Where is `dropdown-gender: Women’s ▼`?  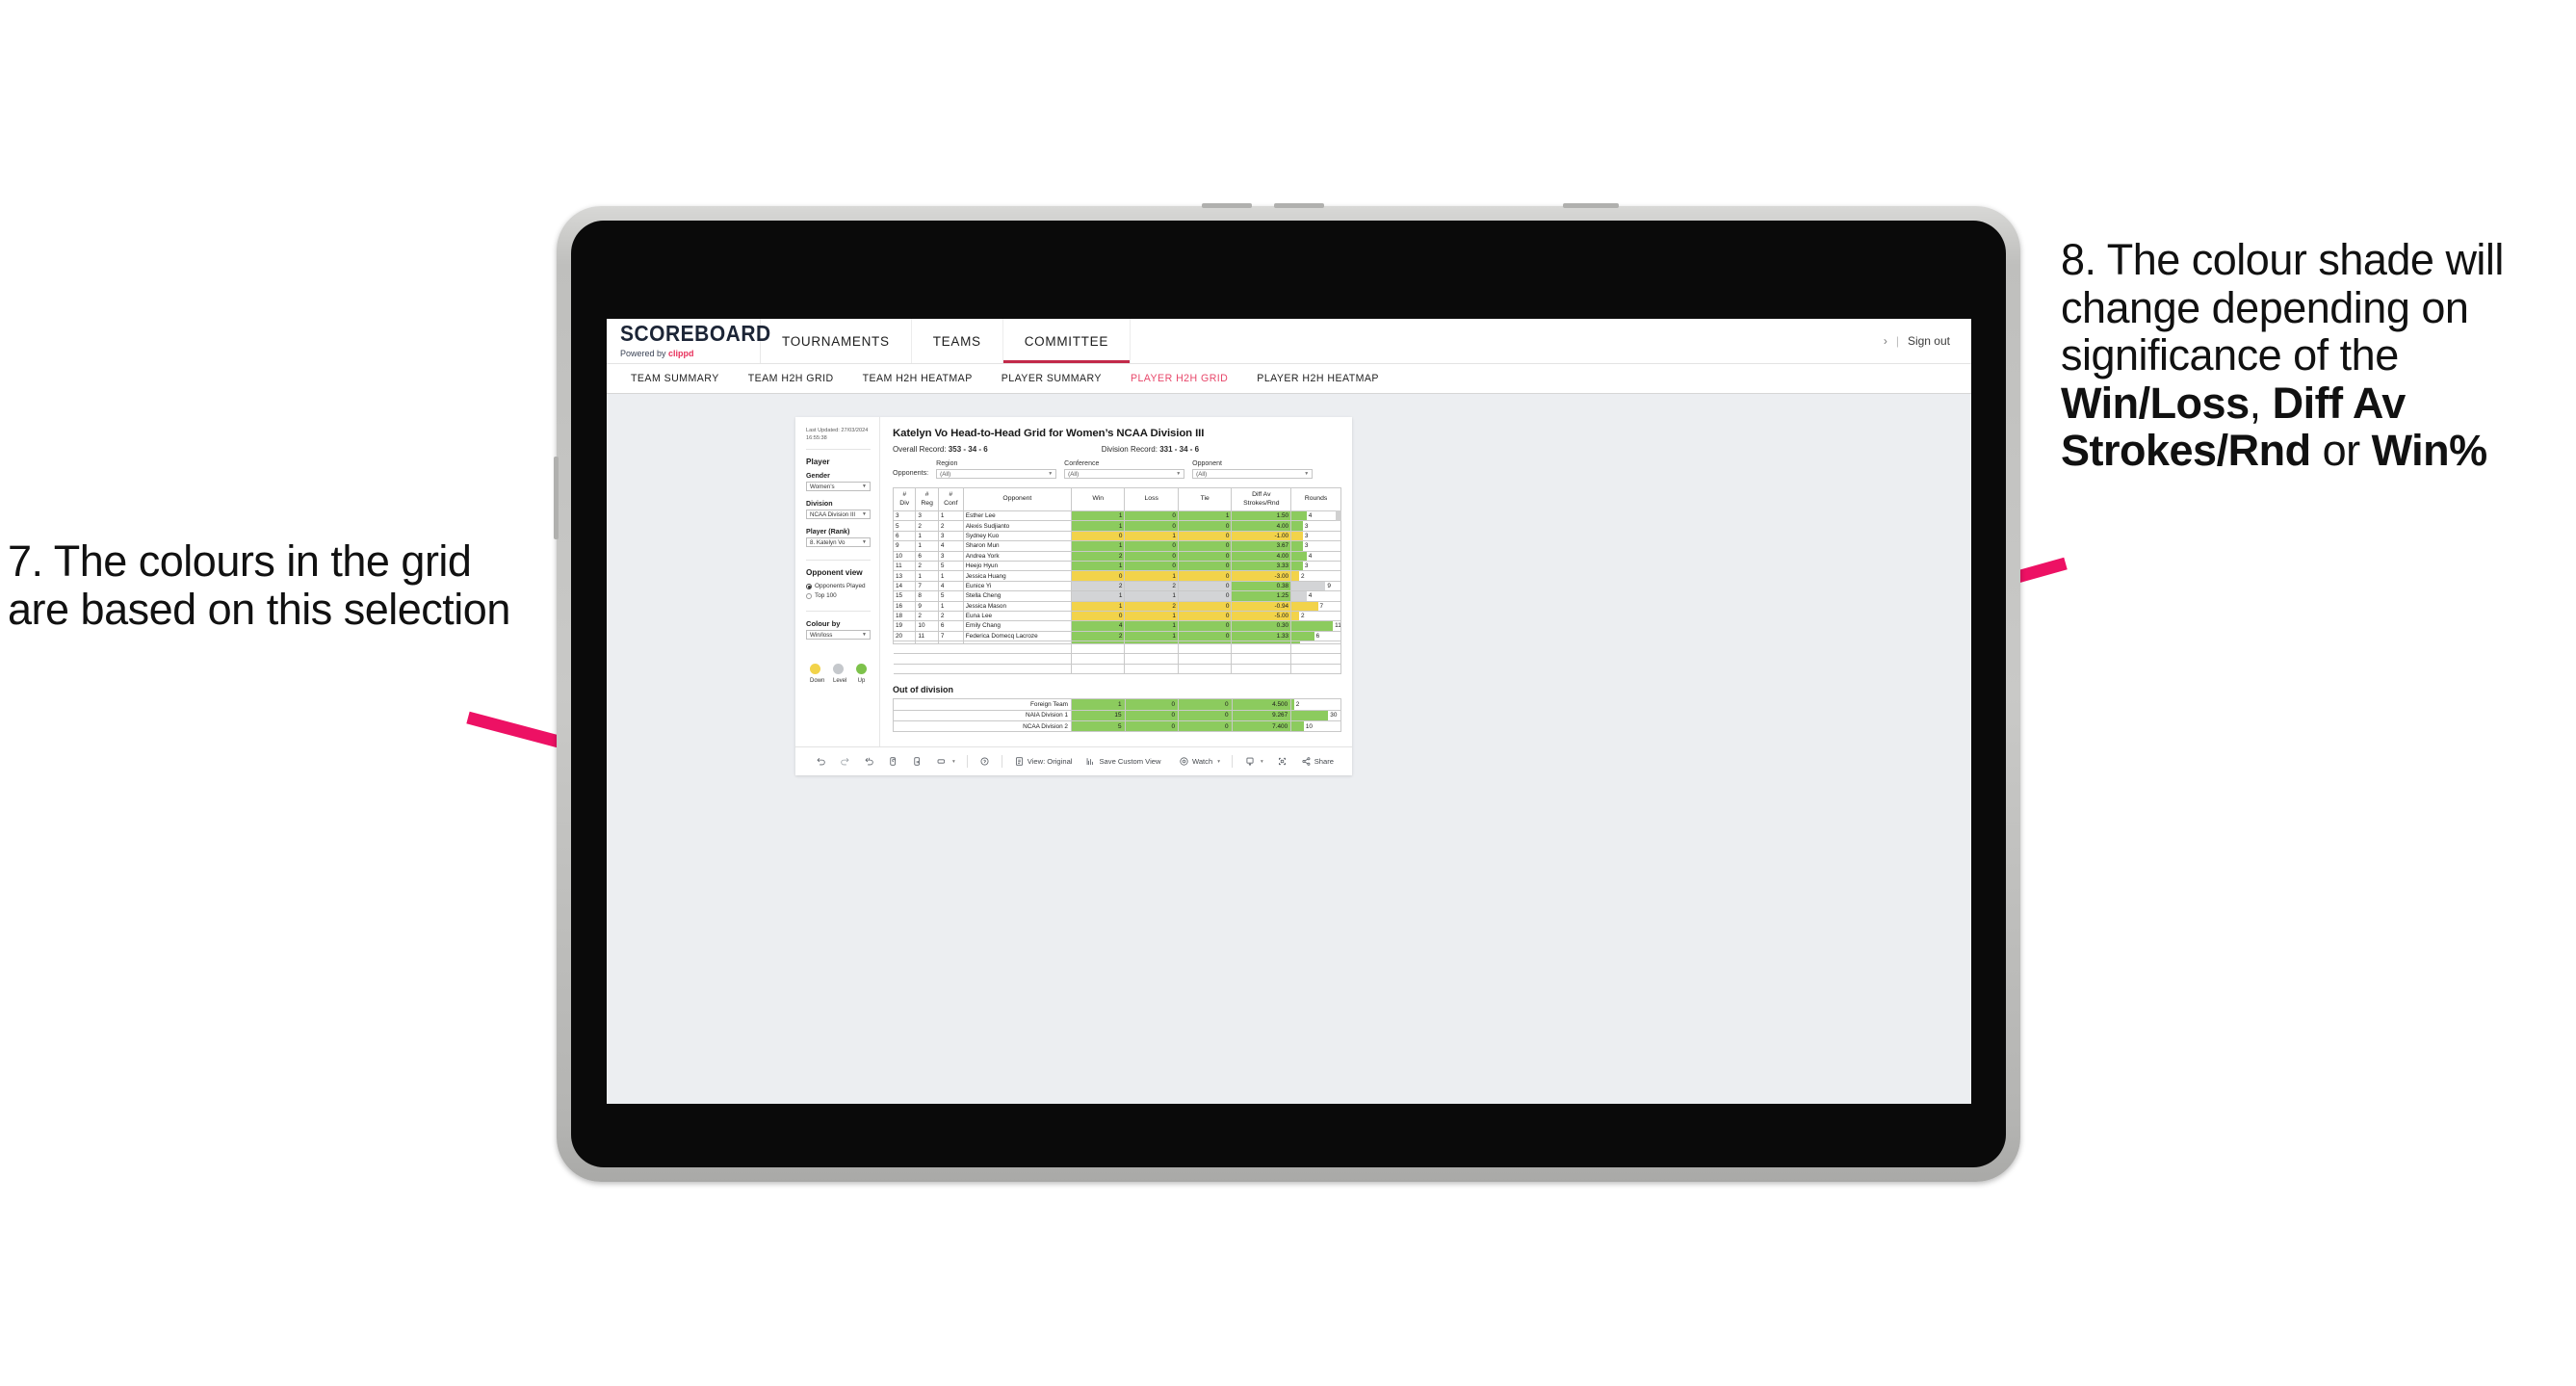
dropdown-gender: Women’s ▼ is located at coordinates (838, 487).